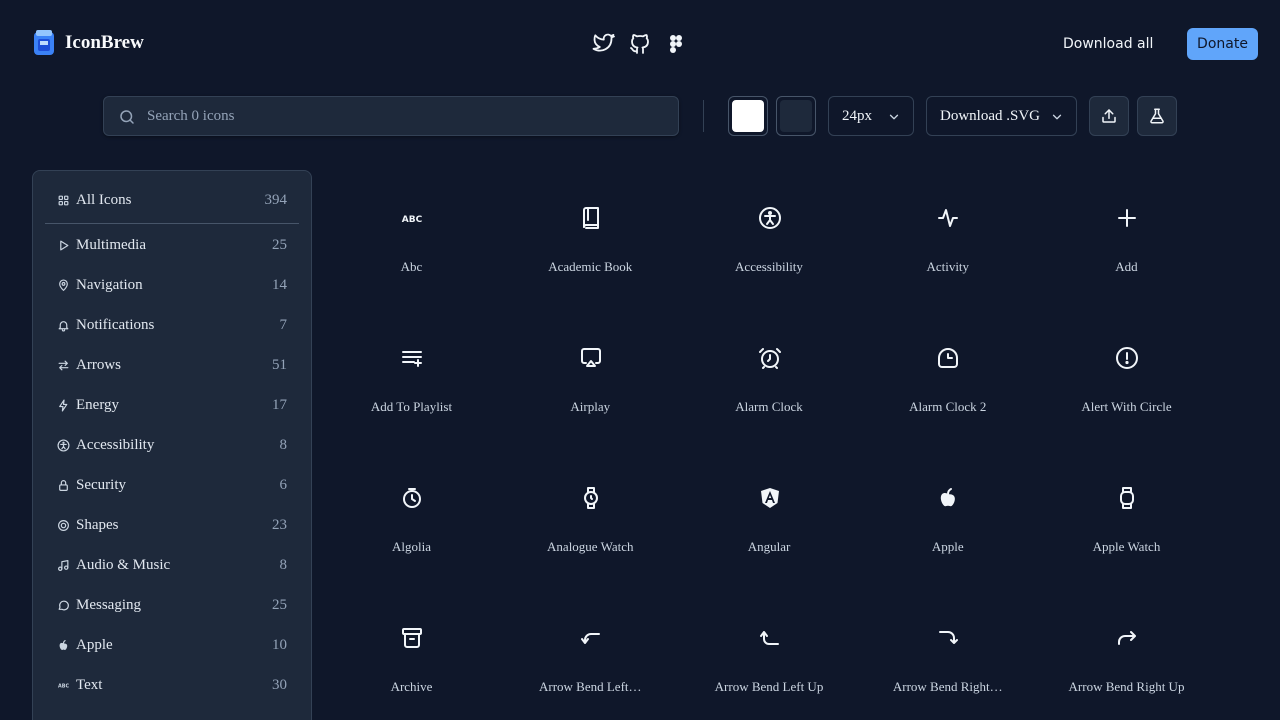 The width and height of the screenshot is (1280, 720). What do you see at coordinates (276, 199) in the screenshot?
I see `sidebar-item-count: 394` at bounding box center [276, 199].